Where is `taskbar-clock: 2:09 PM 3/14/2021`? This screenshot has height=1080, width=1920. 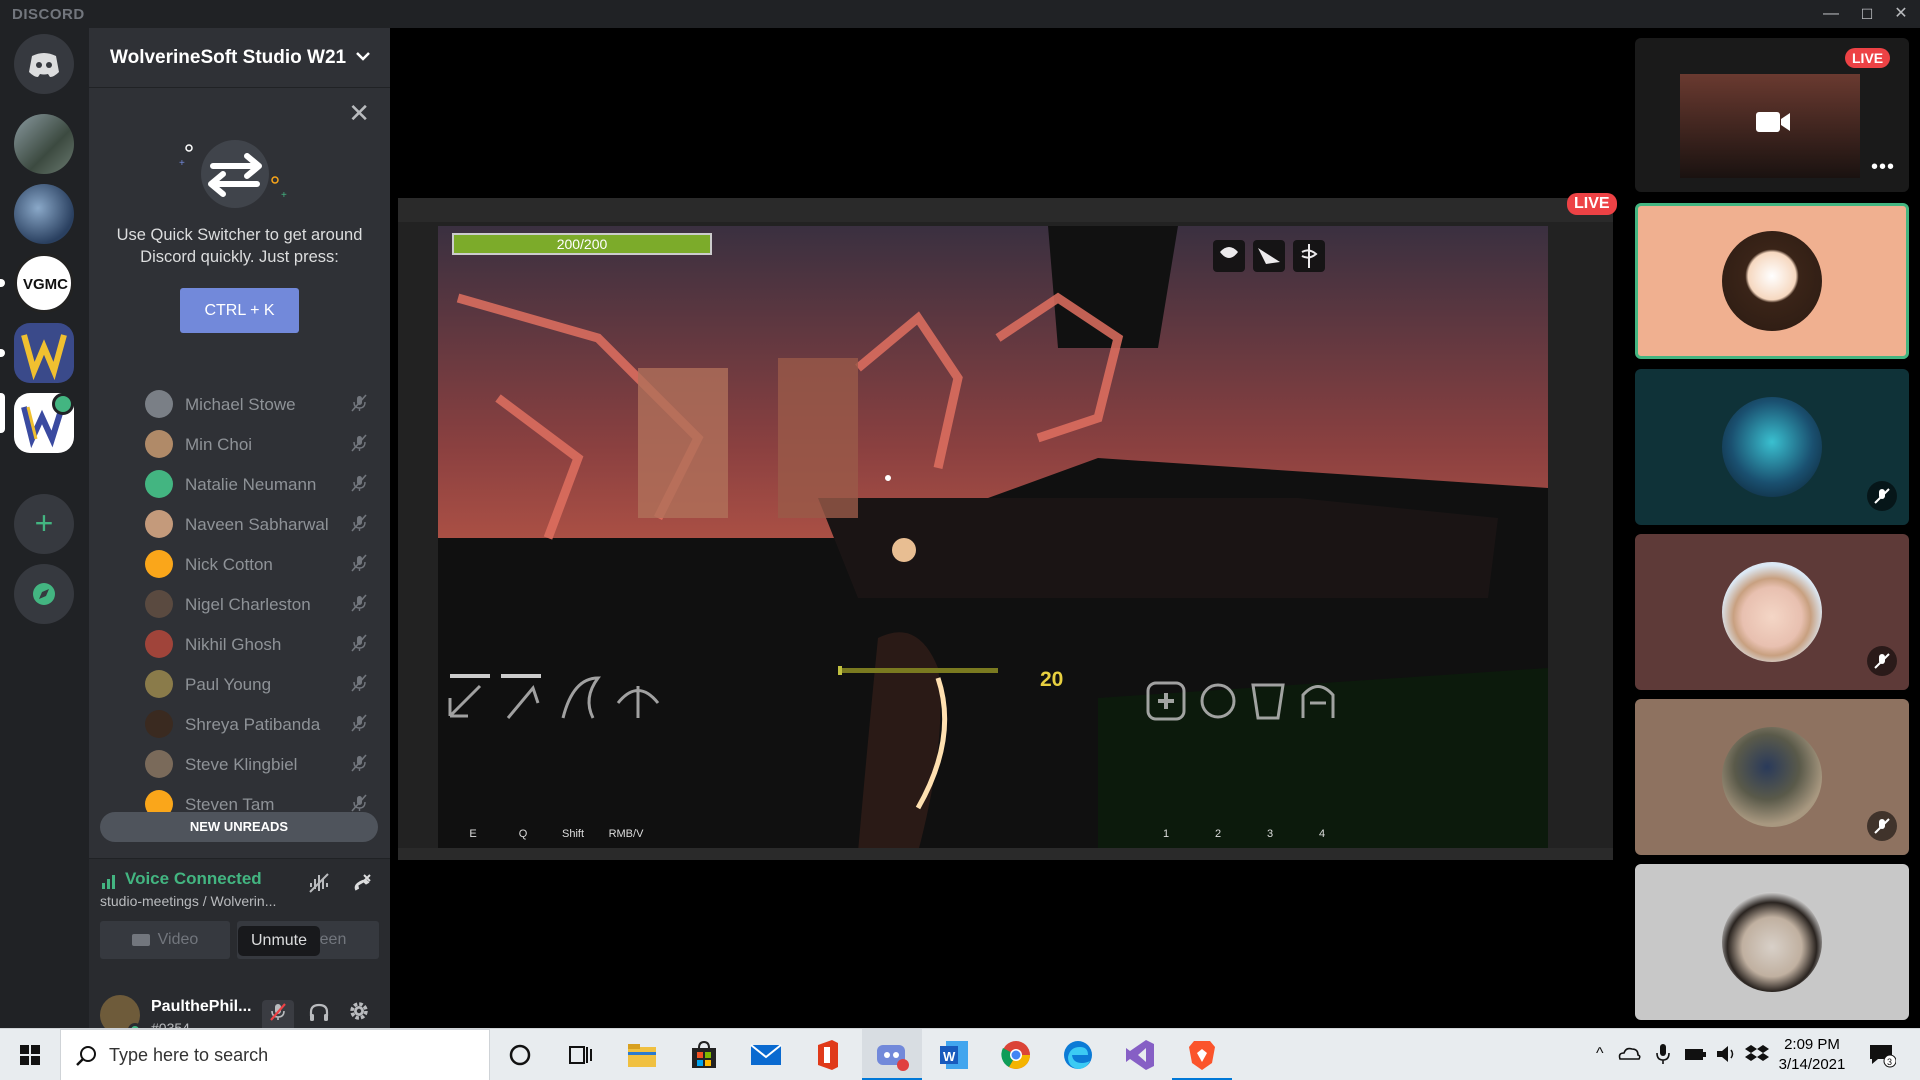
taskbar-clock: 2:09 PM 3/14/2021 is located at coordinates (1812, 1055).